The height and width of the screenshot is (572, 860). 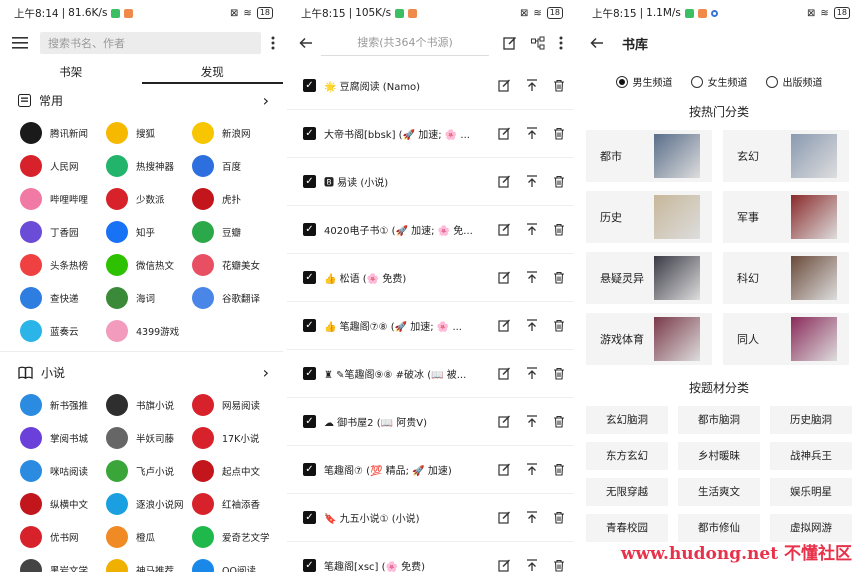 What do you see at coordinates (63, 470) in the screenshot?
I see `site-item: 咪咕阅读` at bounding box center [63, 470].